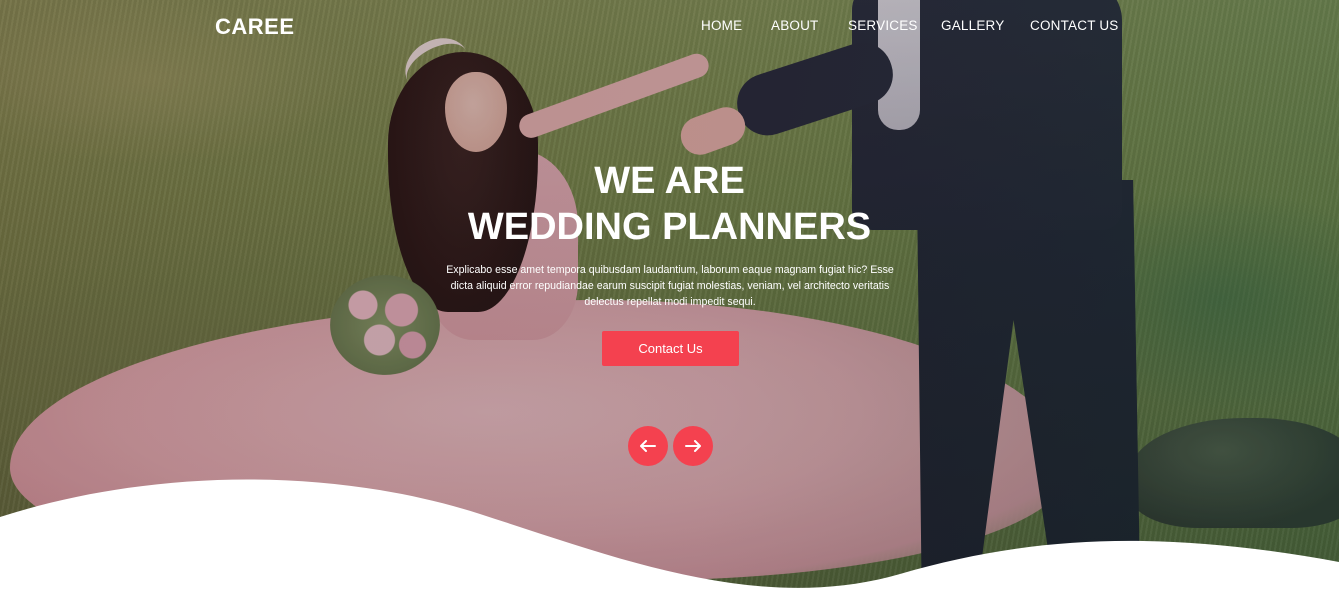 The width and height of the screenshot is (1339, 614). Describe the element at coordinates (669, 204) in the screenshot. I see `hero-title: WE ARE WEDDING PLANNERS` at that location.